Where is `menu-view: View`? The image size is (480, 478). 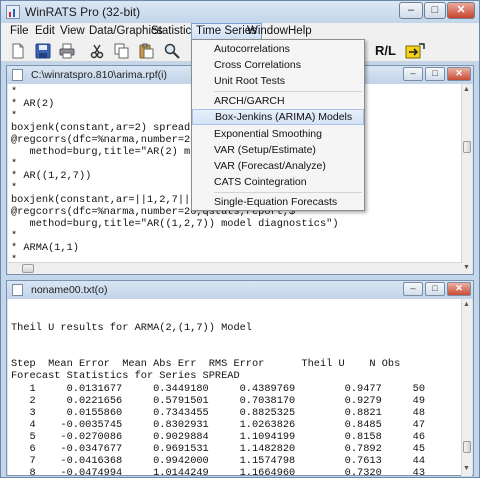 menu-view: View is located at coordinates (72, 31).